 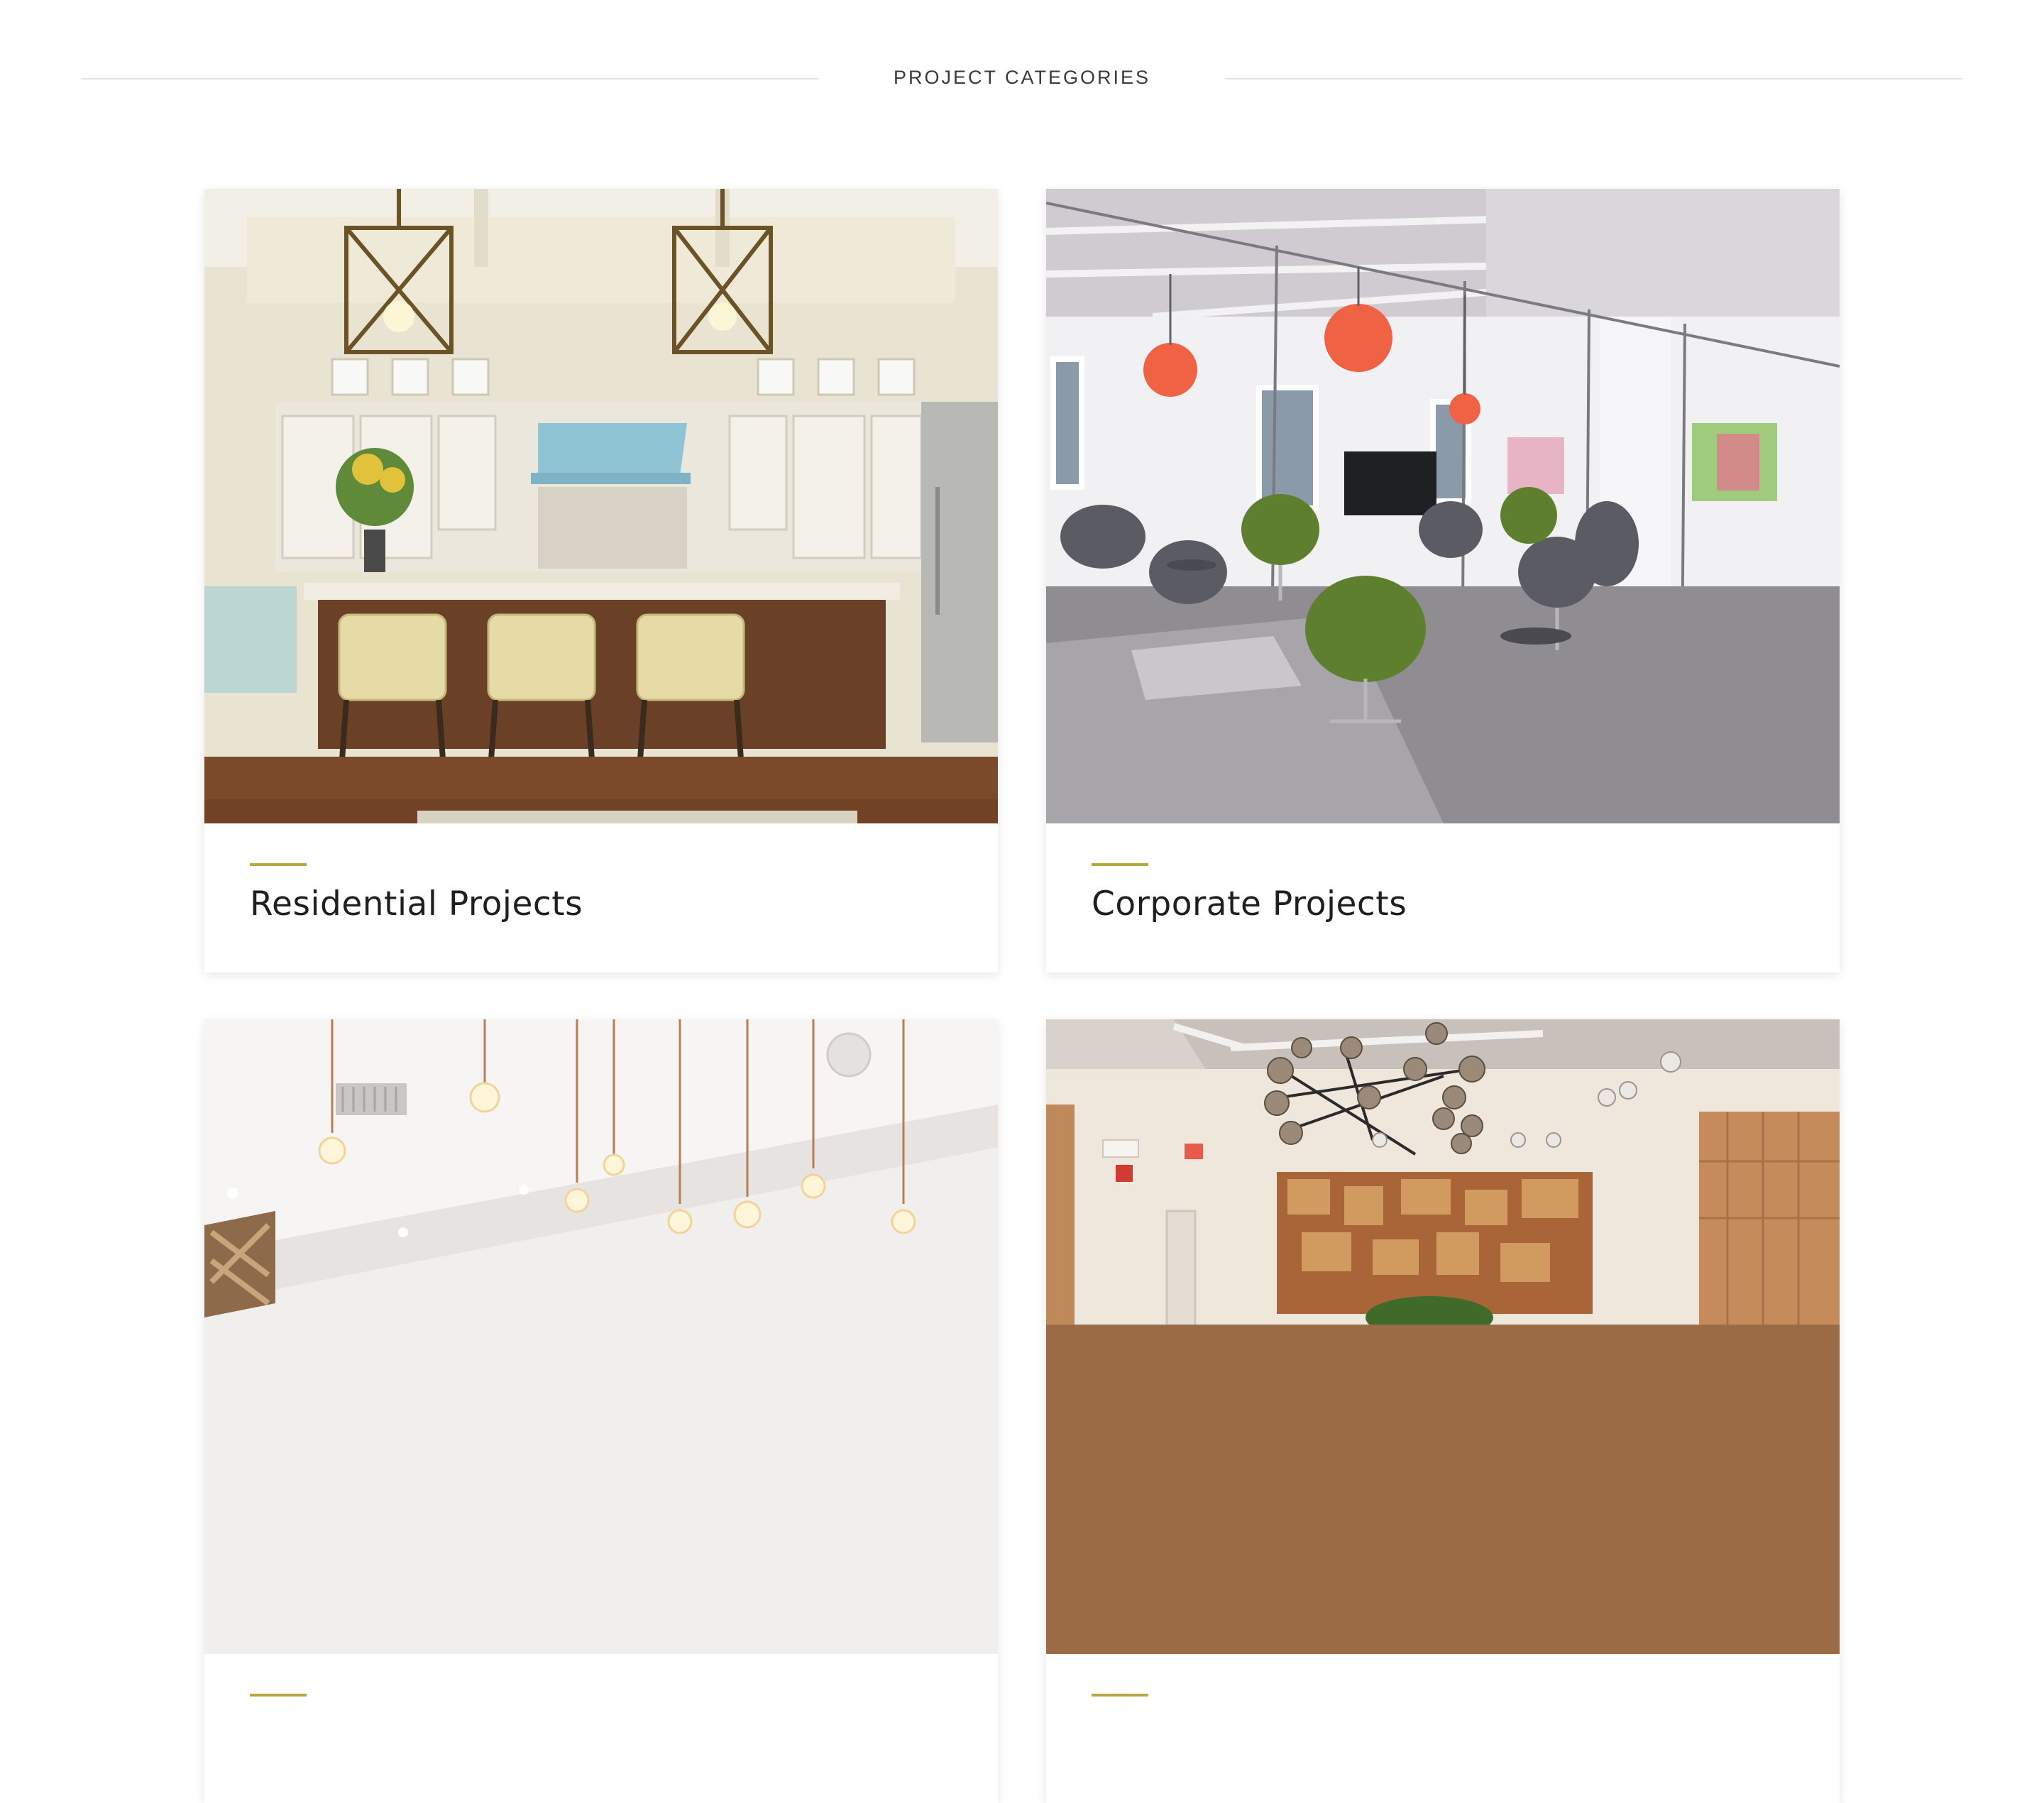 I want to click on category-image-restaurant, so click(x=601, y=1337).